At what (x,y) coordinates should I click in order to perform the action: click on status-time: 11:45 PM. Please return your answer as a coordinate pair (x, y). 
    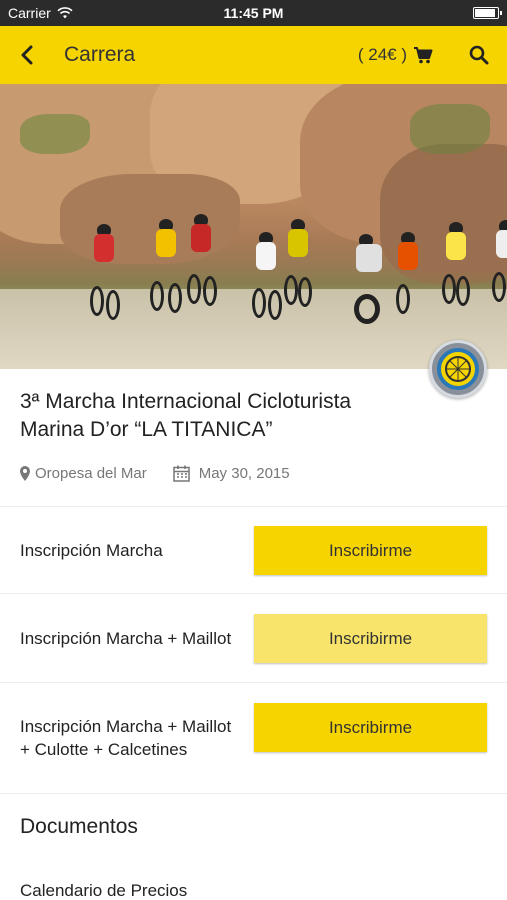
    Looking at the image, I should click on (253, 13).